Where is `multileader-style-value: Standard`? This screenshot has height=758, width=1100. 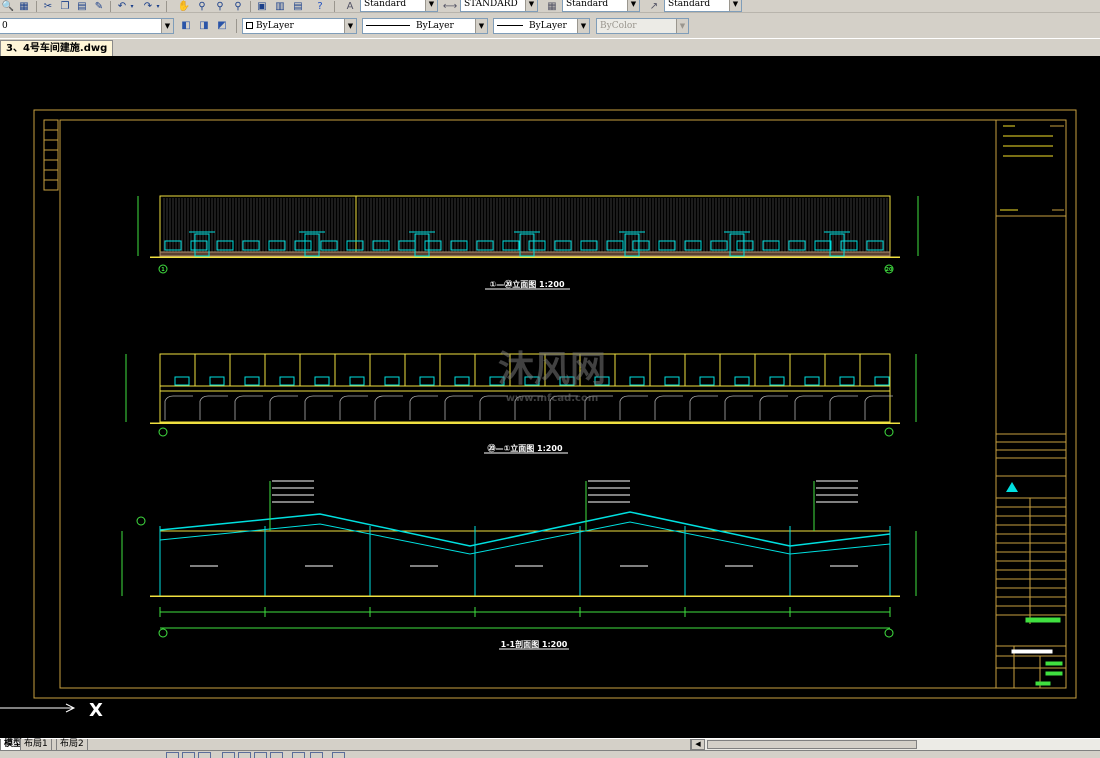
multileader-style-value: Standard is located at coordinates (689, 4).